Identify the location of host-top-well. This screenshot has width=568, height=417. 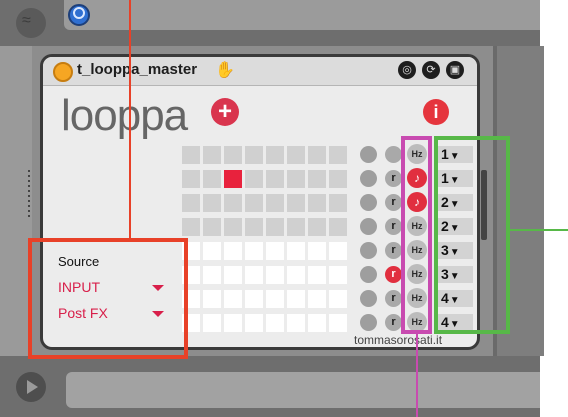
(302, 15).